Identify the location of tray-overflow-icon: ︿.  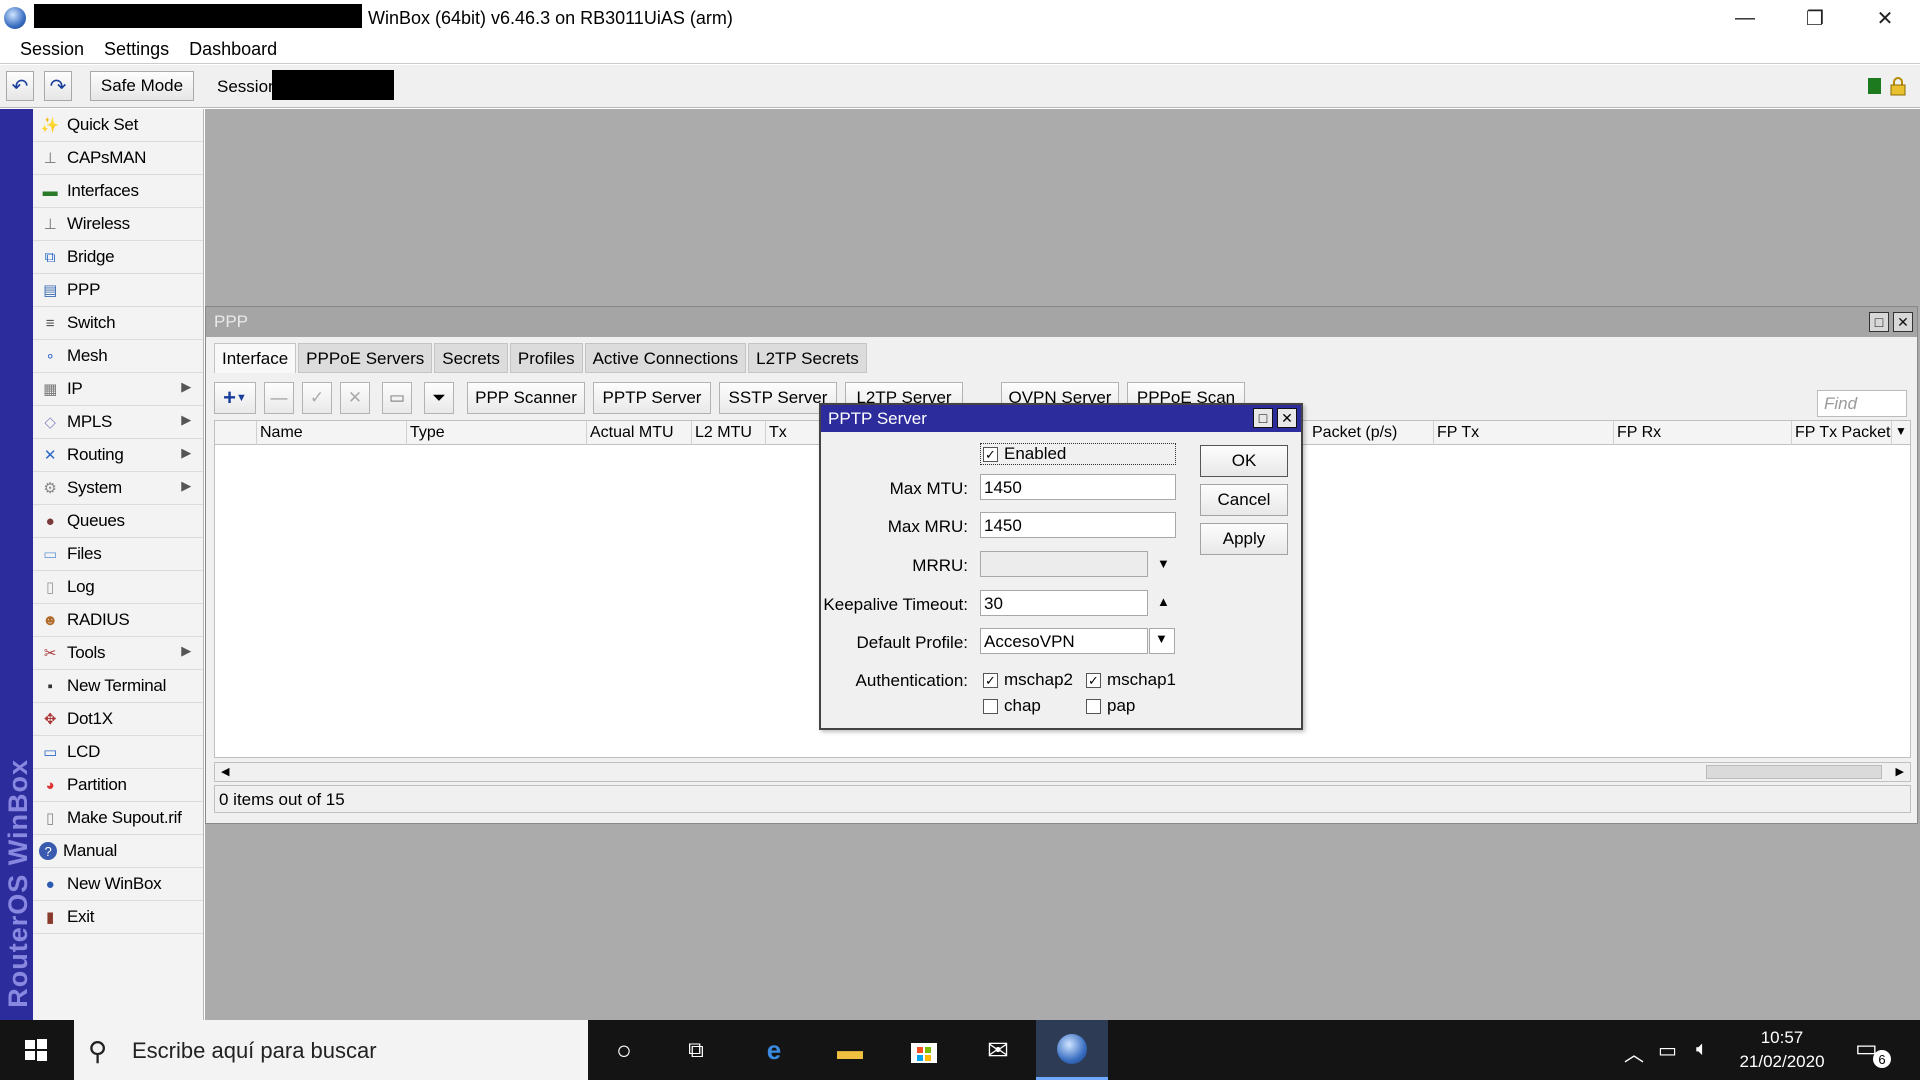
(1634, 1052).